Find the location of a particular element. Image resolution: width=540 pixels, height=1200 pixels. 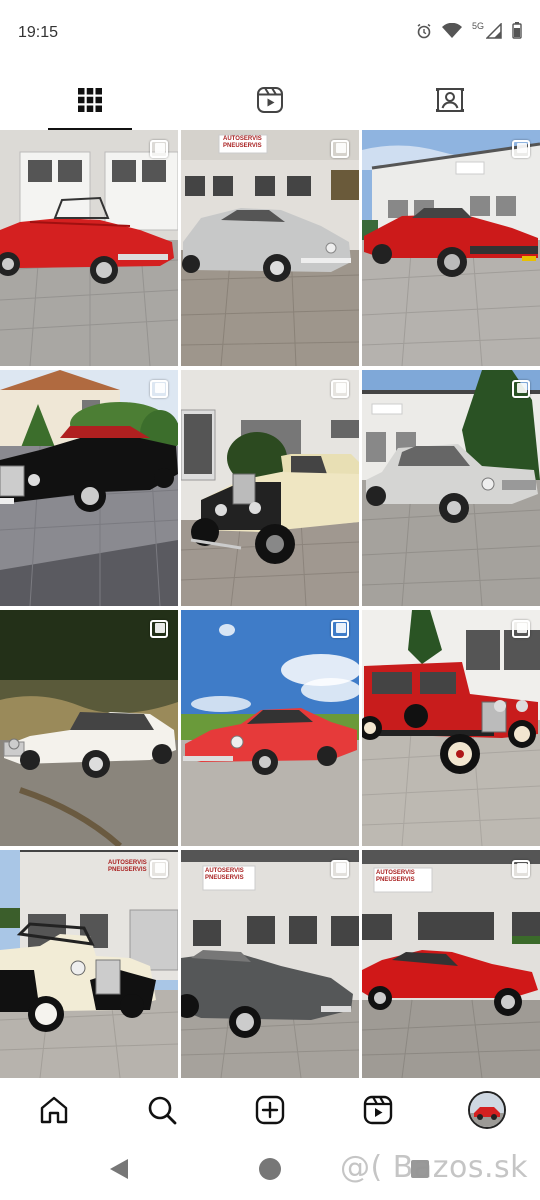

nav-reels is located at coordinates (378, 1110).